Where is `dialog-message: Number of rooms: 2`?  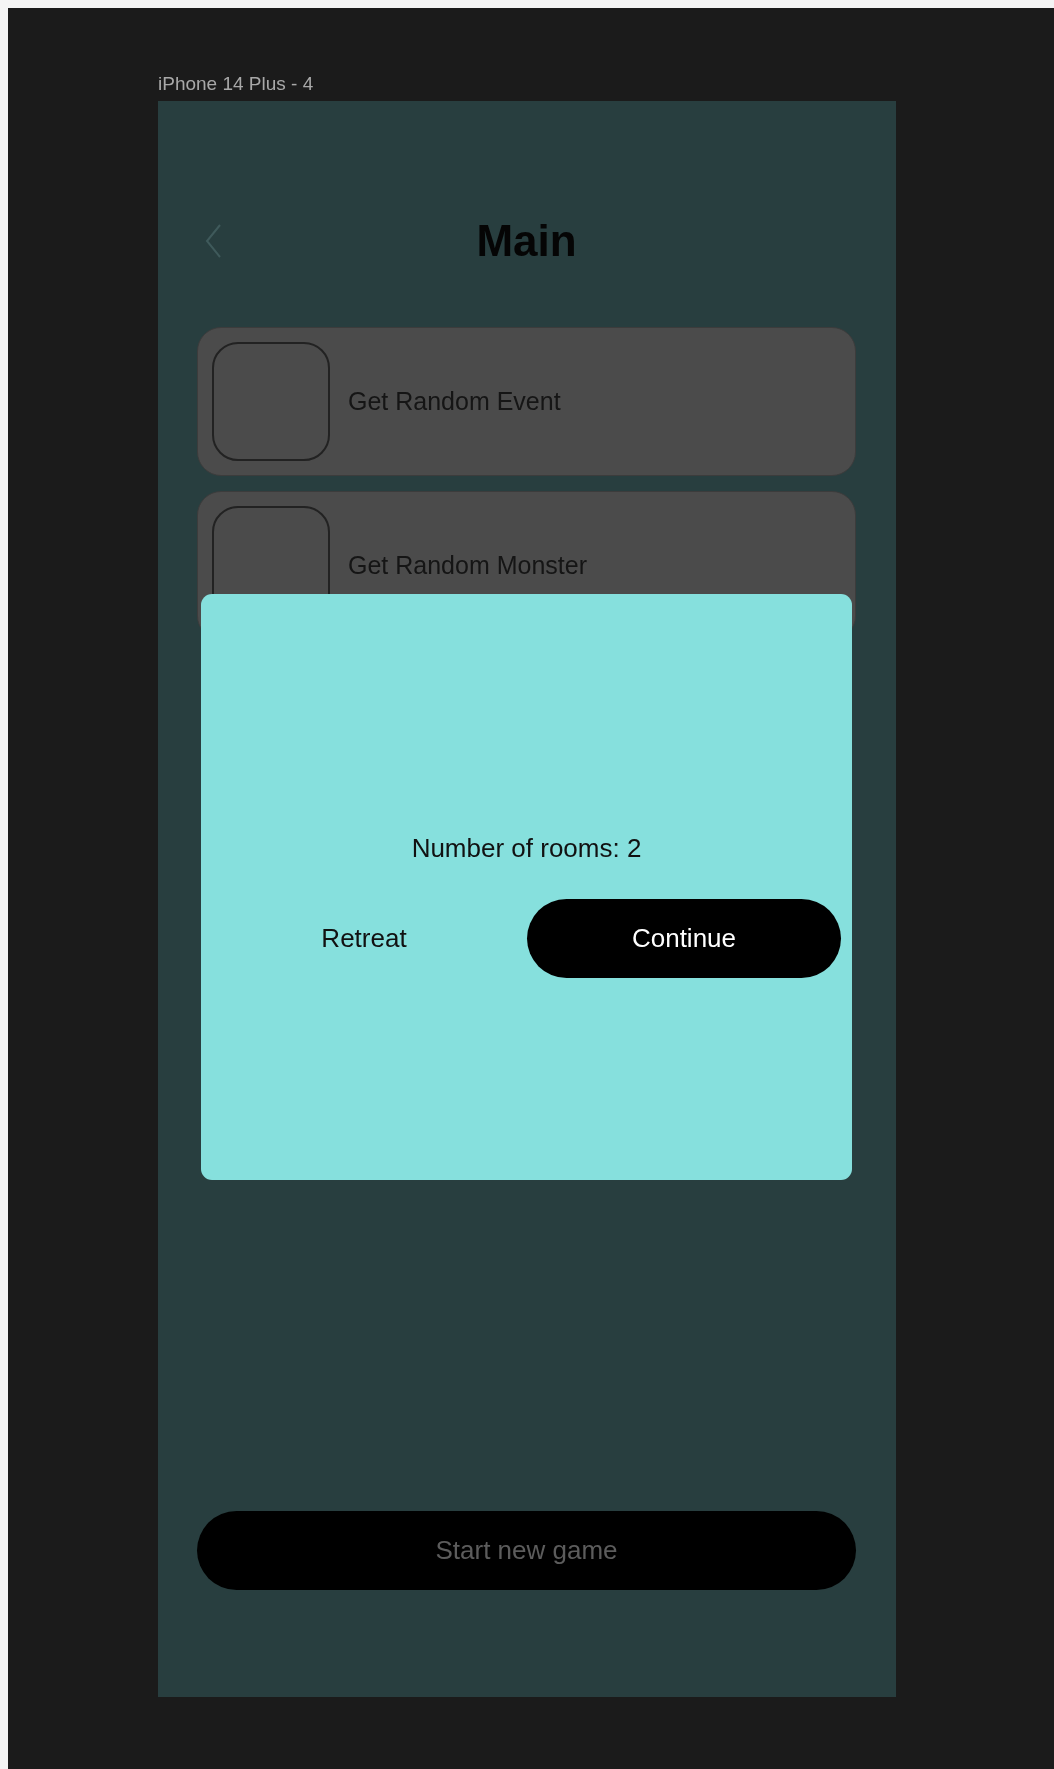 dialog-message: Number of rooms: 2 is located at coordinates (526, 848).